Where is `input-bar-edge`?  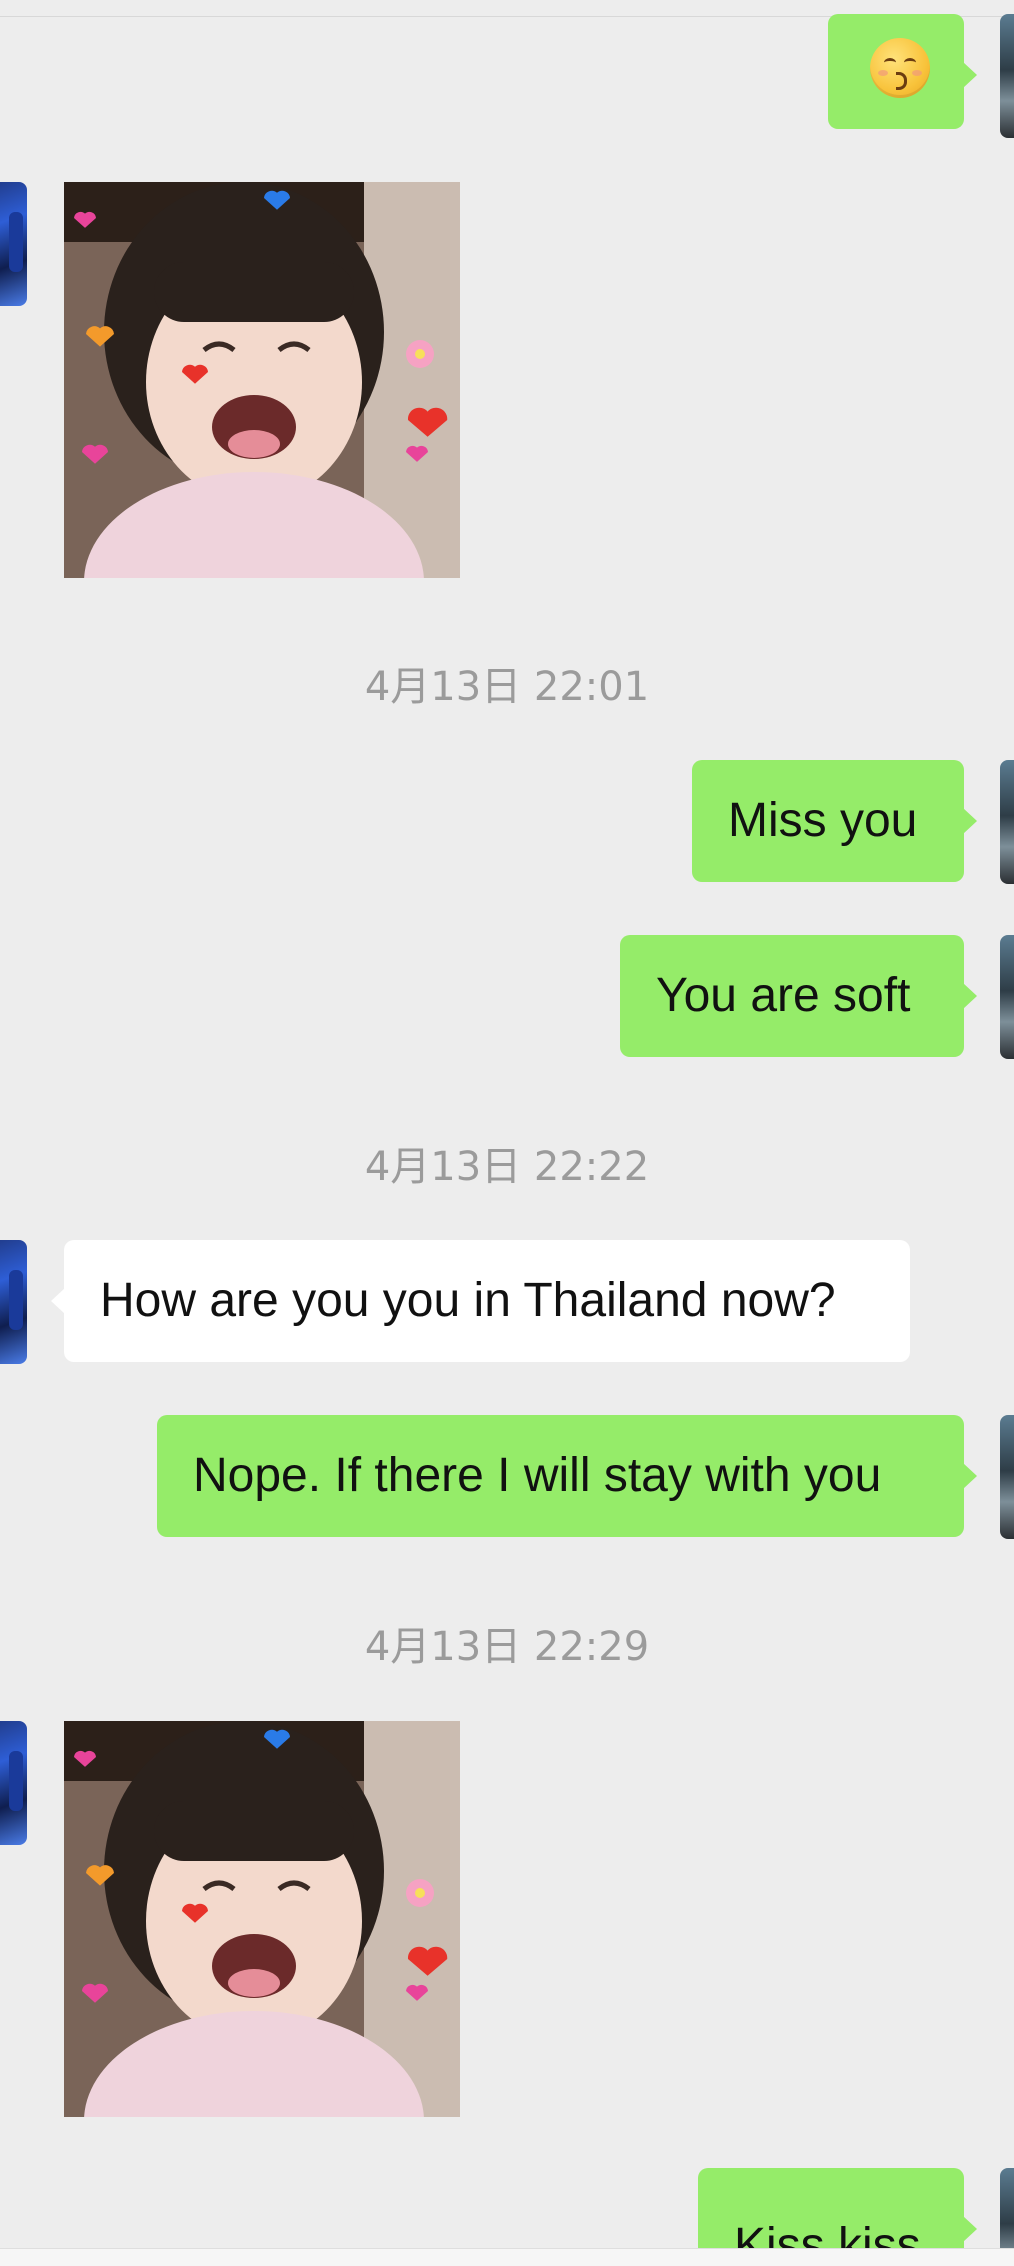 input-bar-edge is located at coordinates (507, 2257).